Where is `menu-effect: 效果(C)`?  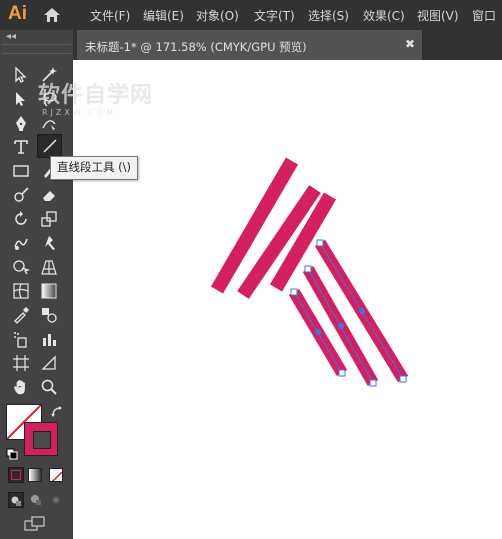 menu-effect: 效果(C) is located at coordinates (384, 15).